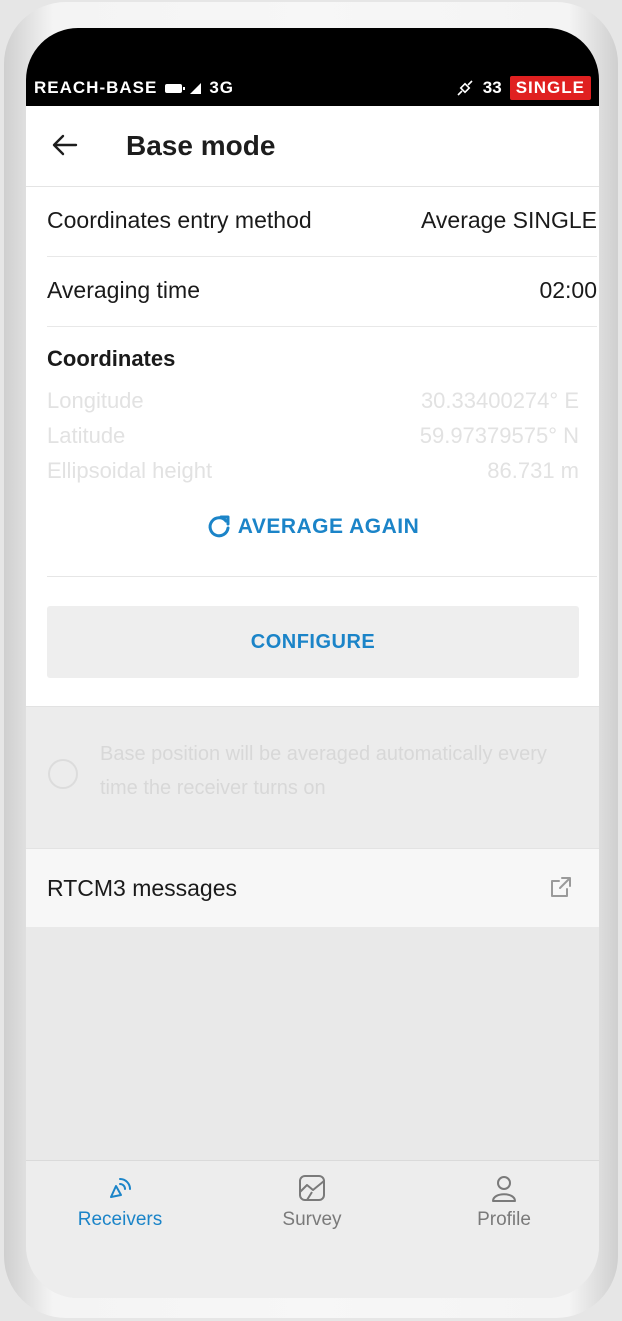  I want to click on nav-profile-label: Profile, so click(504, 1219).